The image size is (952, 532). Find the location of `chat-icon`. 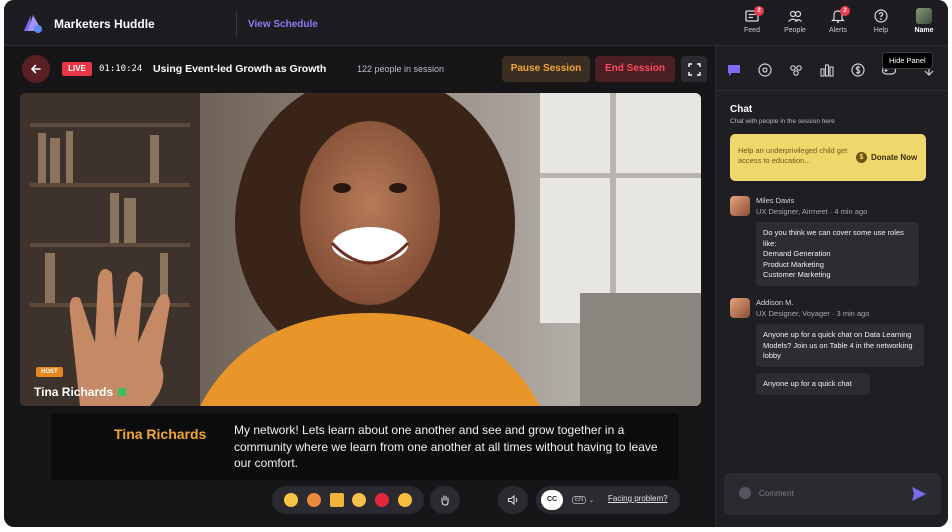

chat-icon is located at coordinates (734, 70).